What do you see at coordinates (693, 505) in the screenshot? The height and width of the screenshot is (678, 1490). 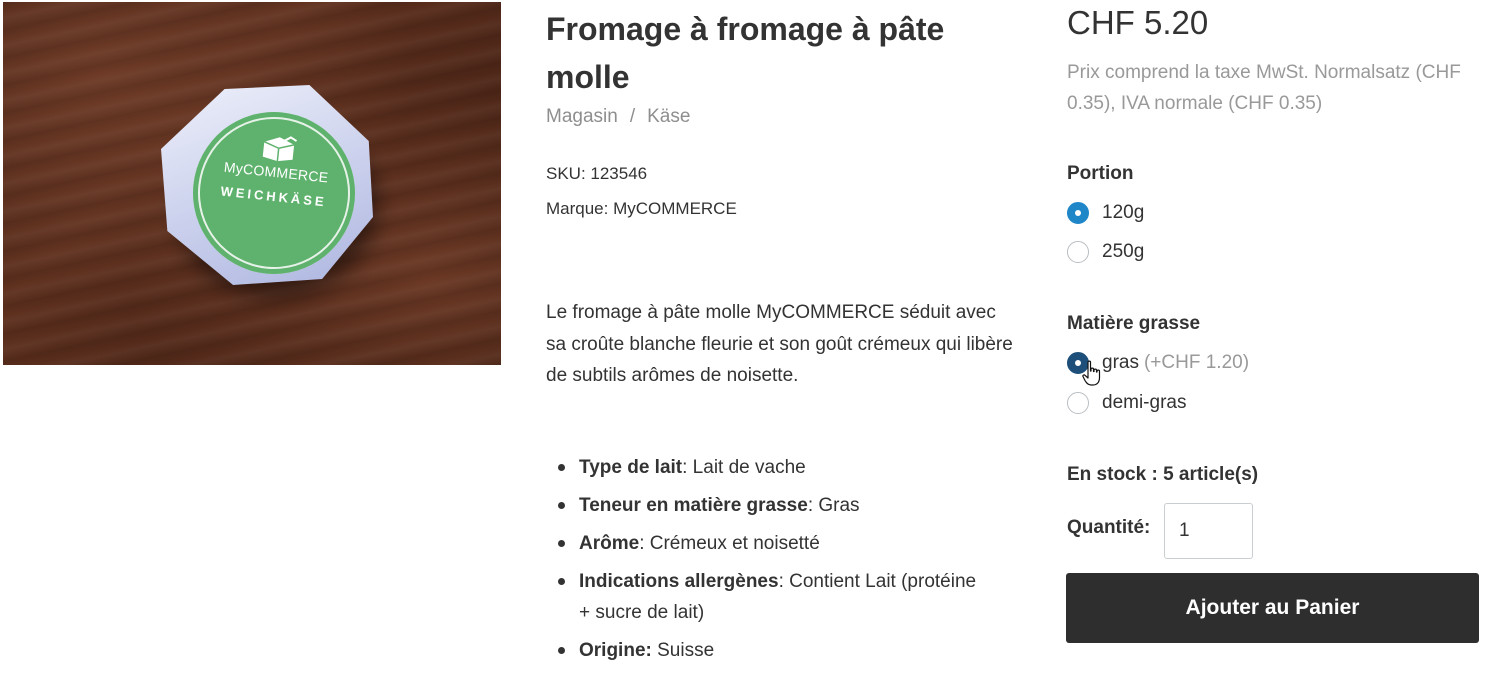 I see `feature-label: Teneur en matière grasse` at bounding box center [693, 505].